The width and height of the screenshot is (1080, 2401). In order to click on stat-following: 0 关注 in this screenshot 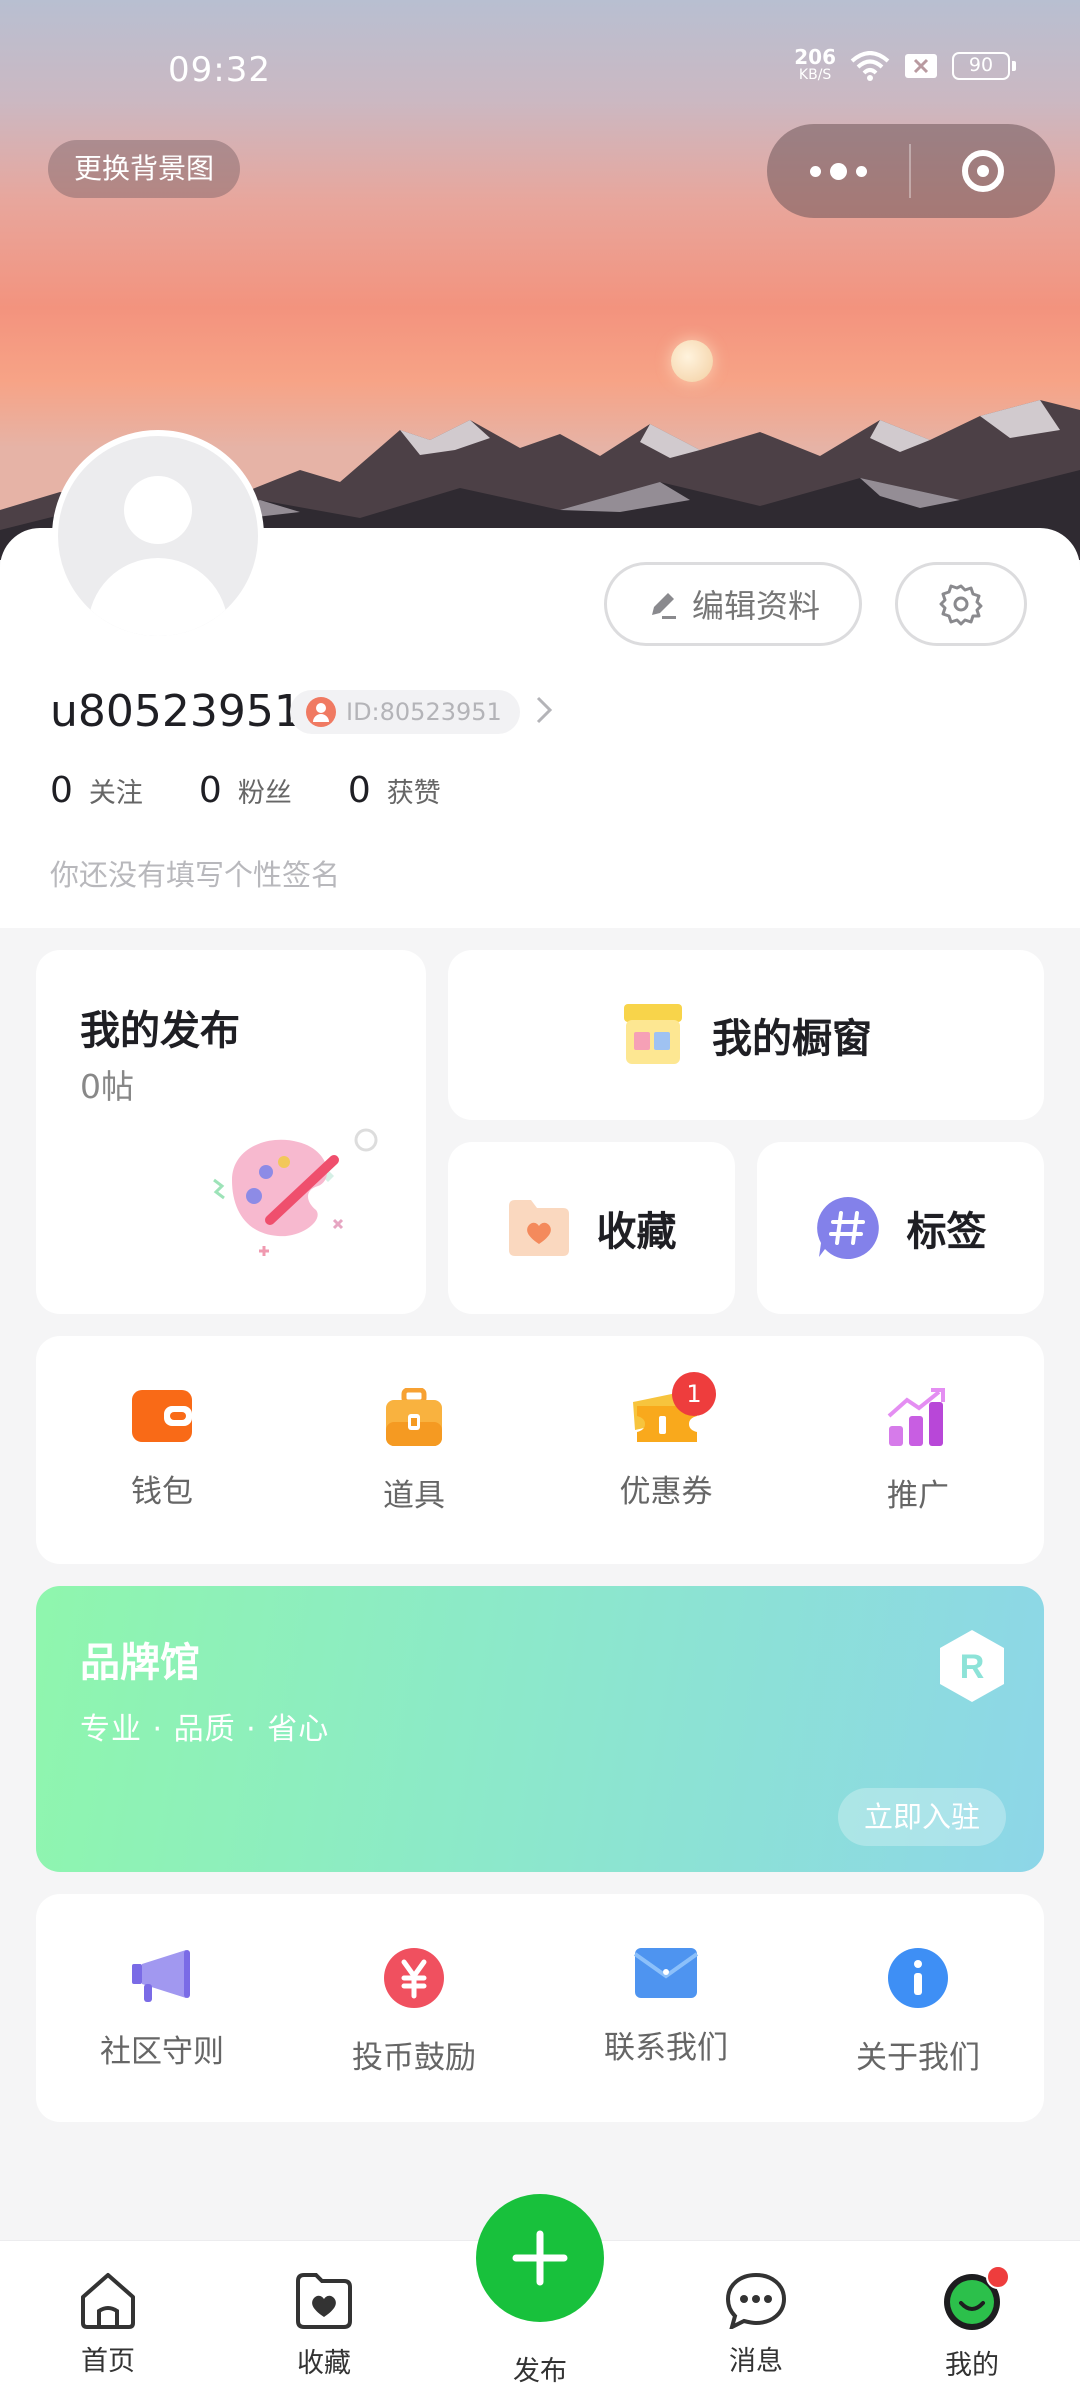, I will do `click(96, 790)`.